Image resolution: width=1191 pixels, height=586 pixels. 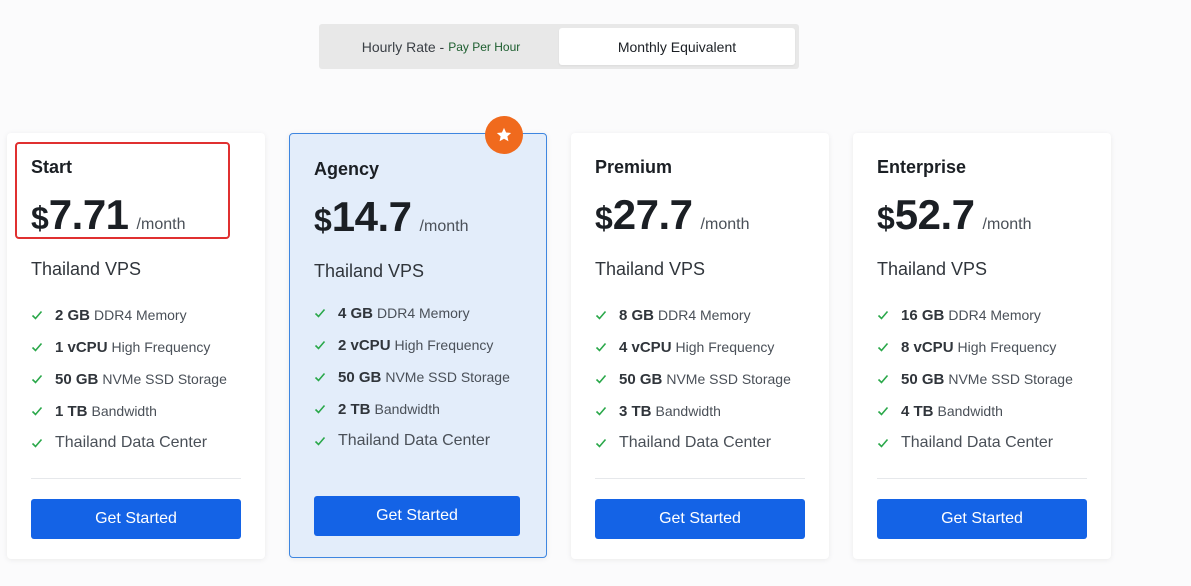 I want to click on pay-per-hour-label: Pay Per Hour, so click(x=484, y=46).